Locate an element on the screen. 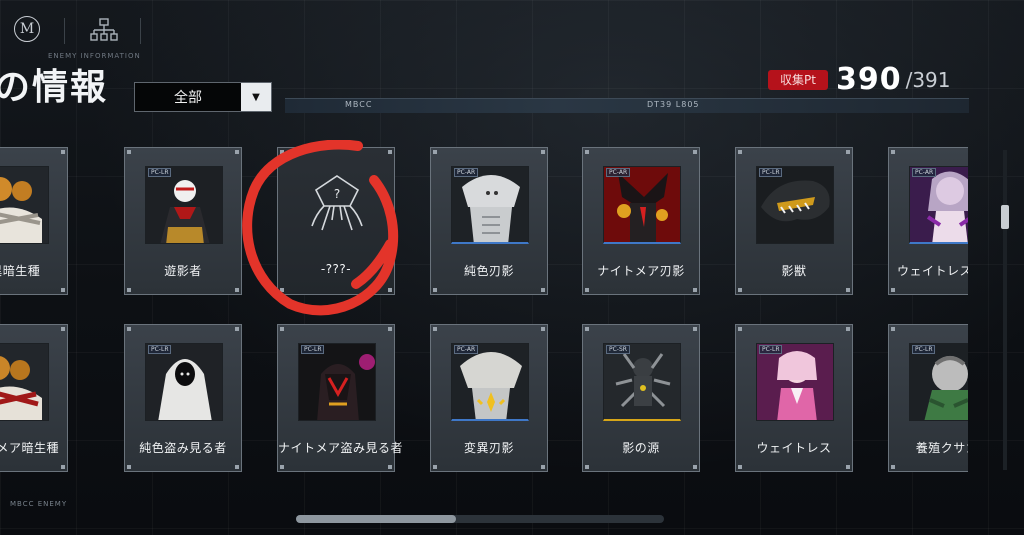  enemy-card: PC-SR 影の源 is located at coordinates (641, 398).